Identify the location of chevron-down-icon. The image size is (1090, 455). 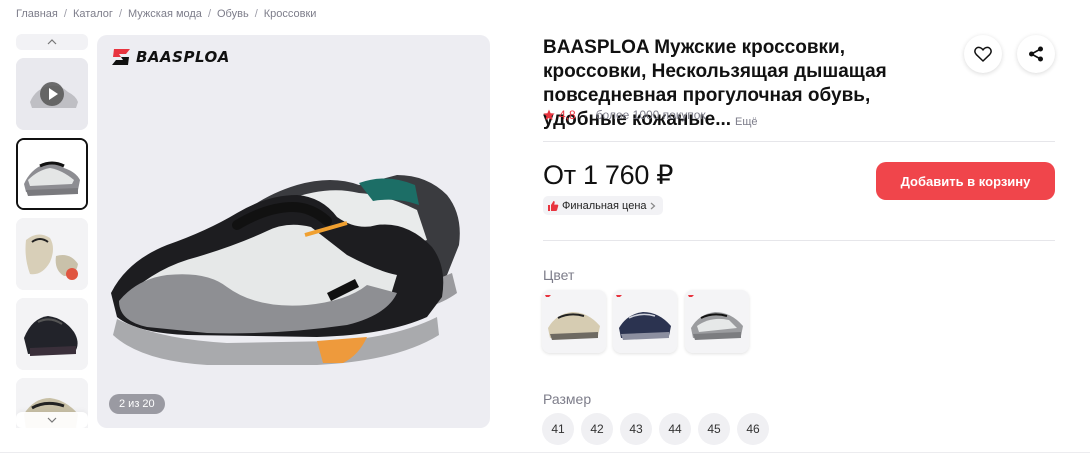
(52, 420).